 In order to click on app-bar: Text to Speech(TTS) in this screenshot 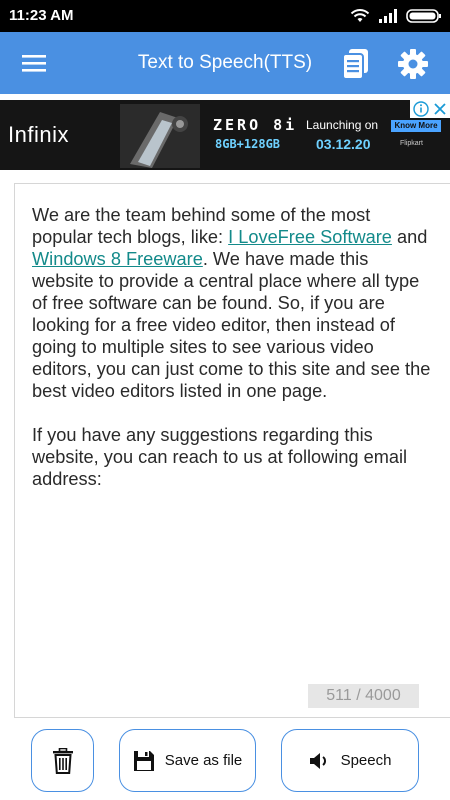, I will do `click(225, 63)`.